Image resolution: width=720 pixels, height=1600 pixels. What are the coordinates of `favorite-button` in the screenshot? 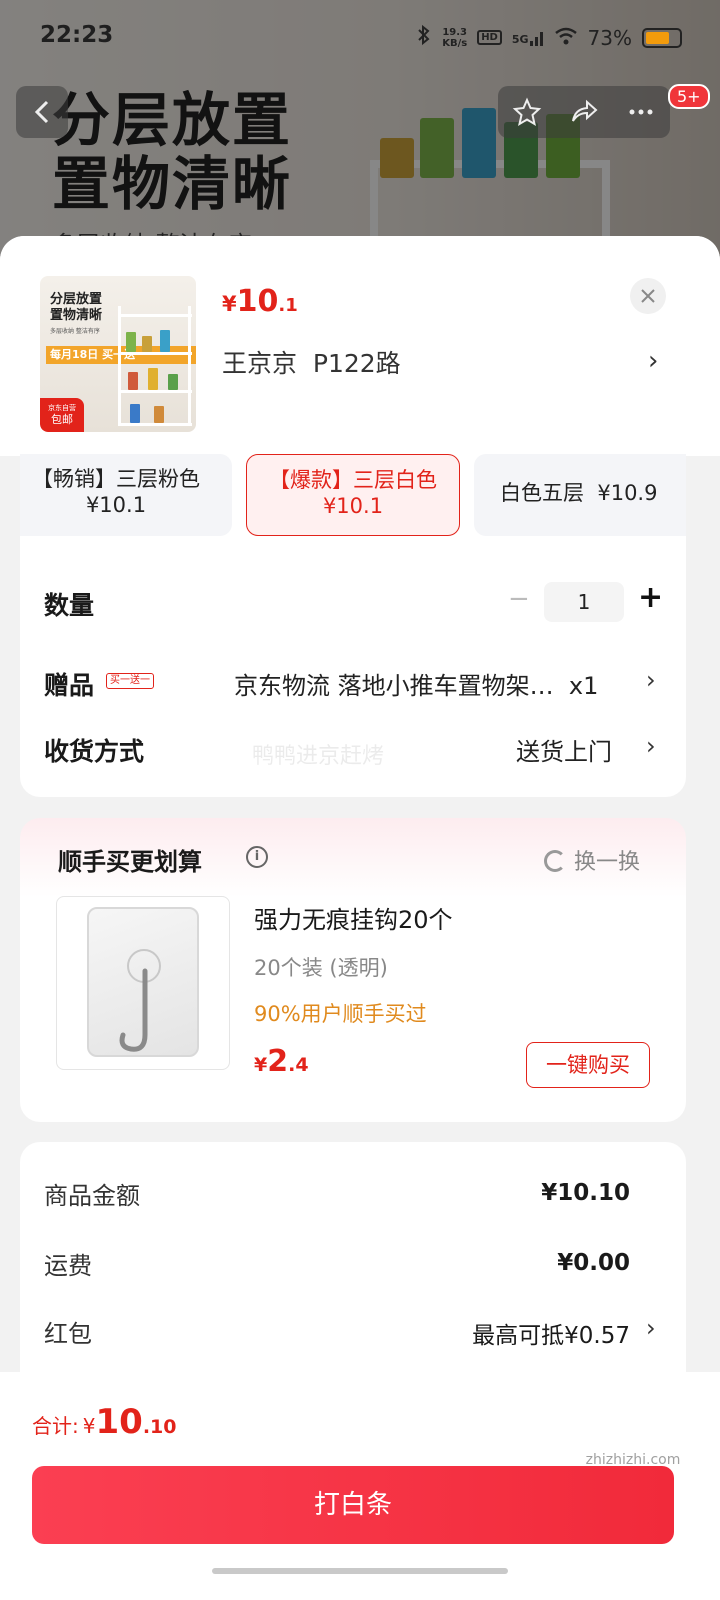 It's located at (527, 112).